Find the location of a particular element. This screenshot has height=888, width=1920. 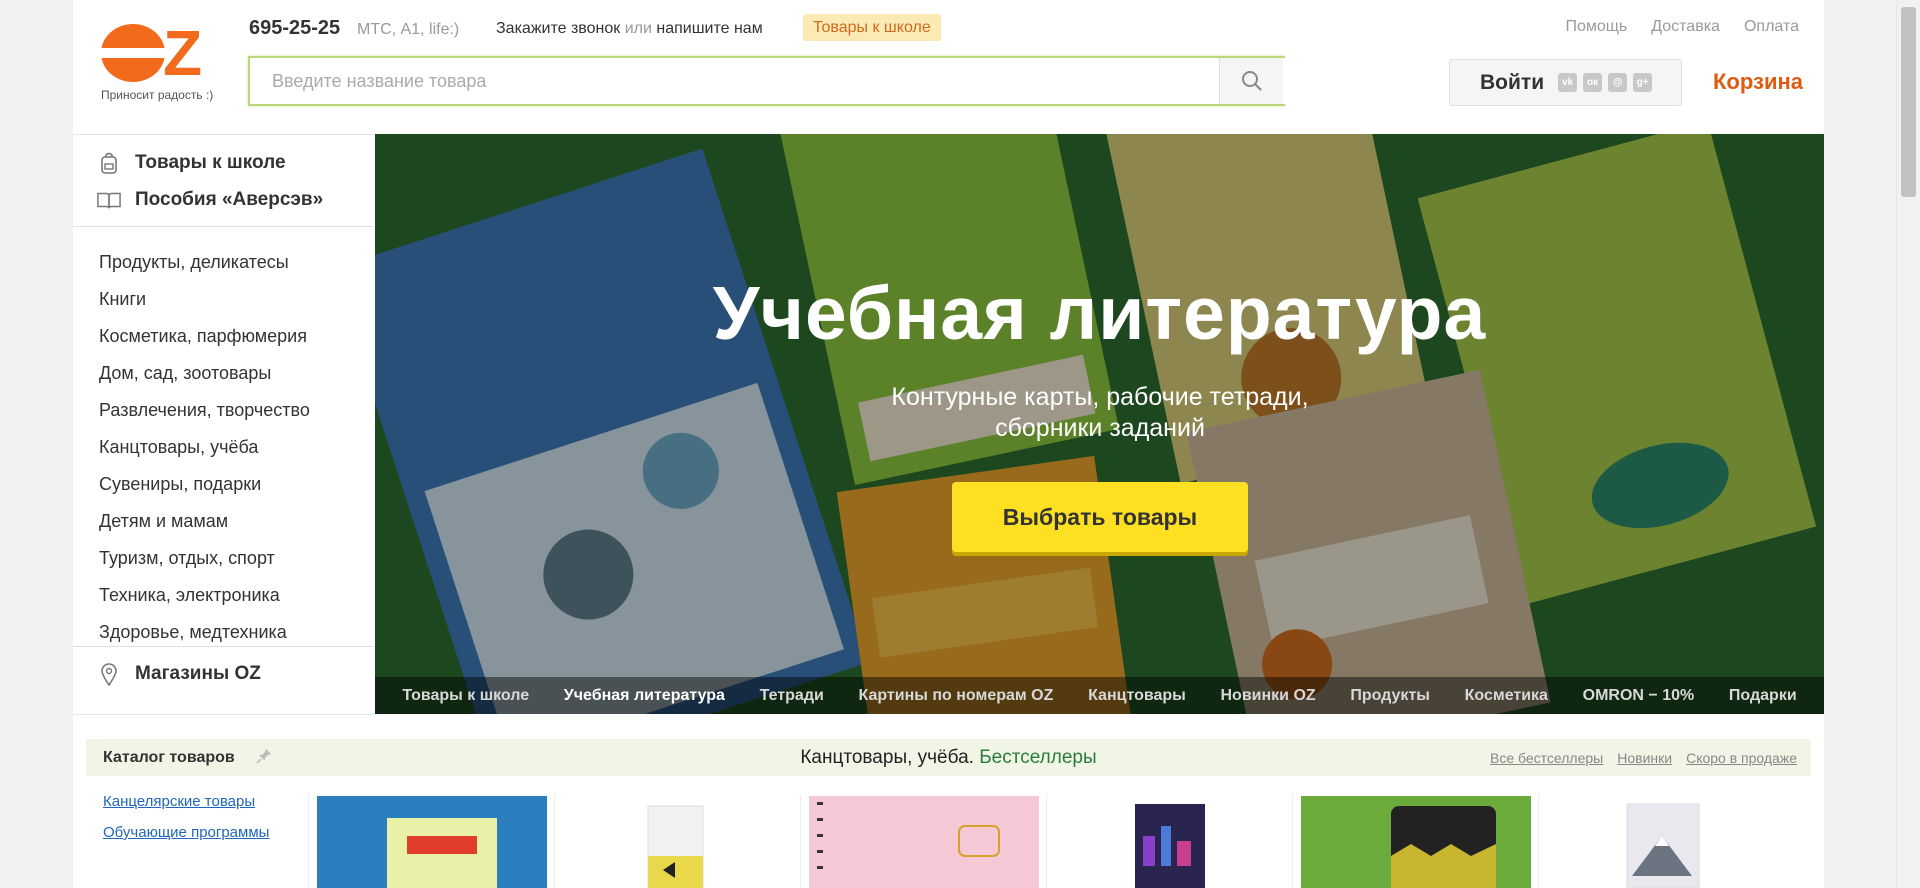

phone-operators: МТС, А1, life:) is located at coordinates (408, 29).